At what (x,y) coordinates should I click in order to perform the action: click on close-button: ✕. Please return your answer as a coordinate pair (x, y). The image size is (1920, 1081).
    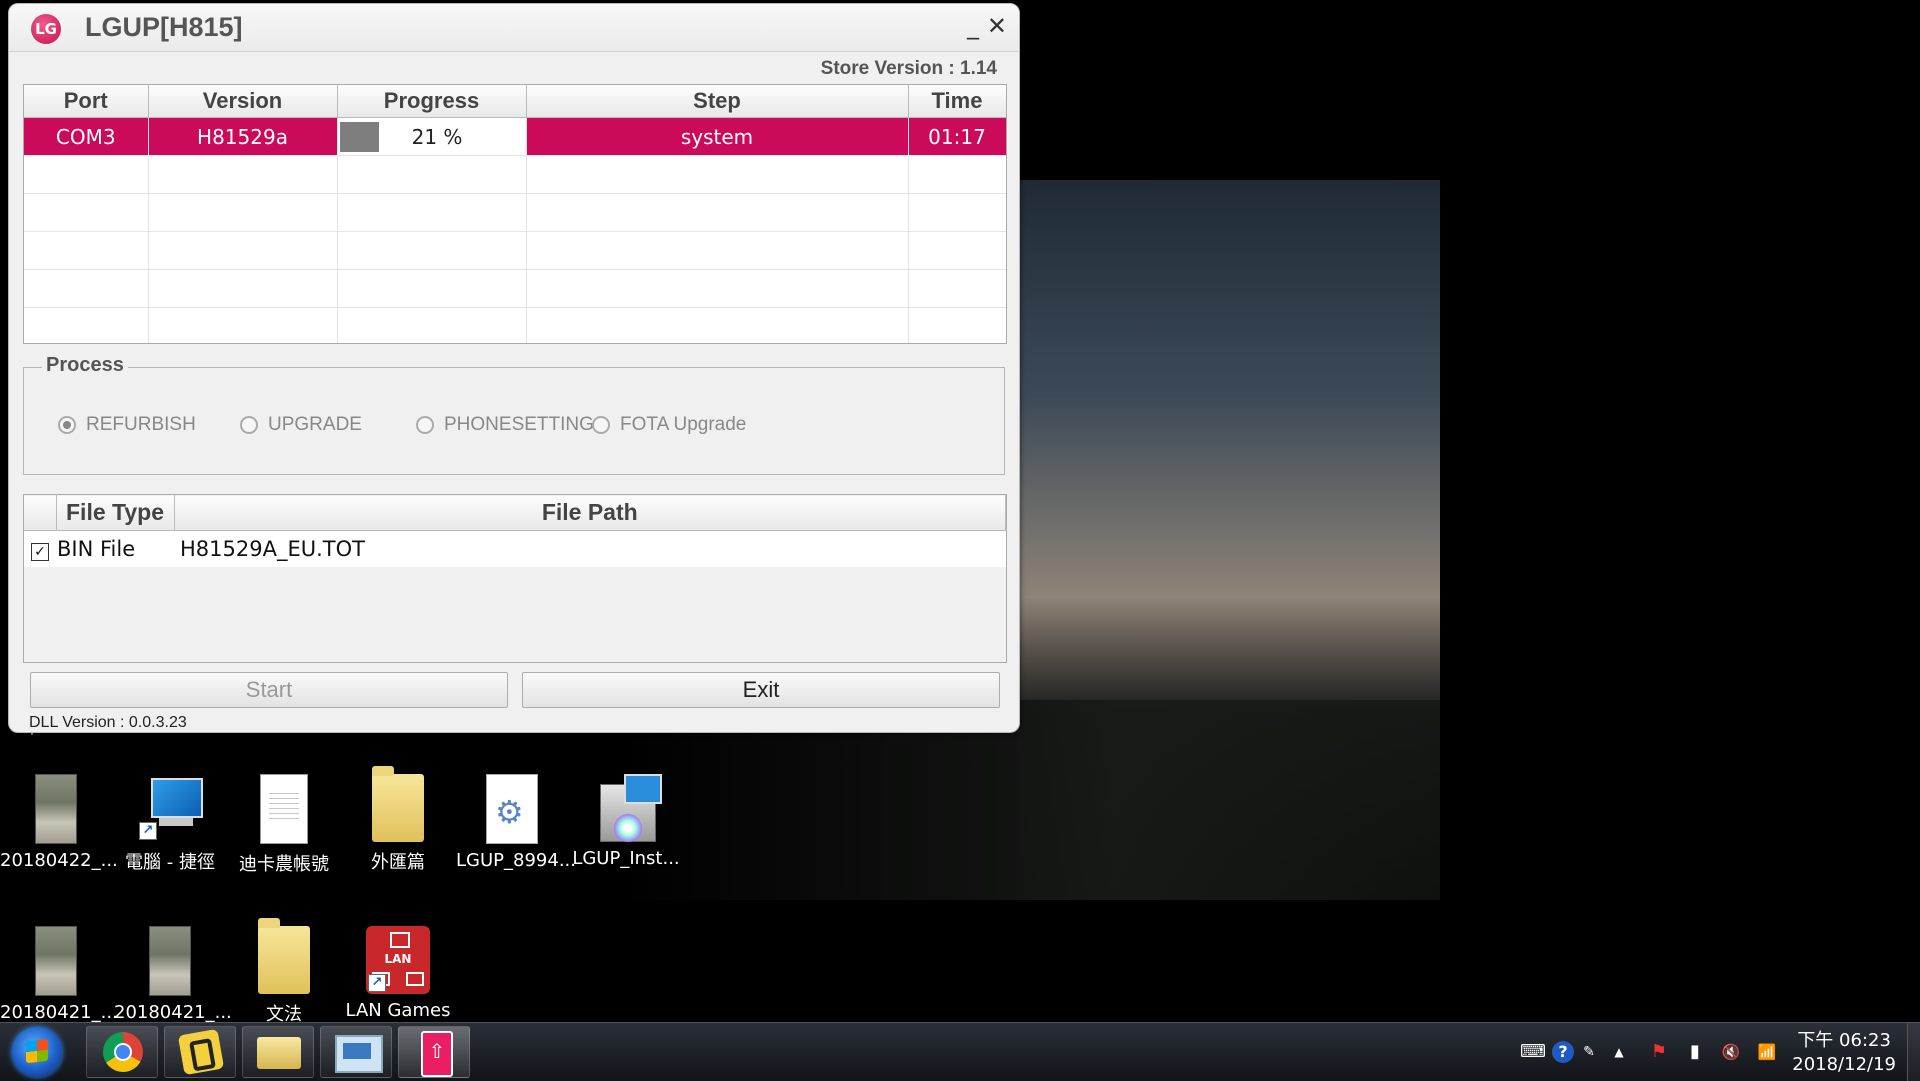
    Looking at the image, I should click on (997, 26).